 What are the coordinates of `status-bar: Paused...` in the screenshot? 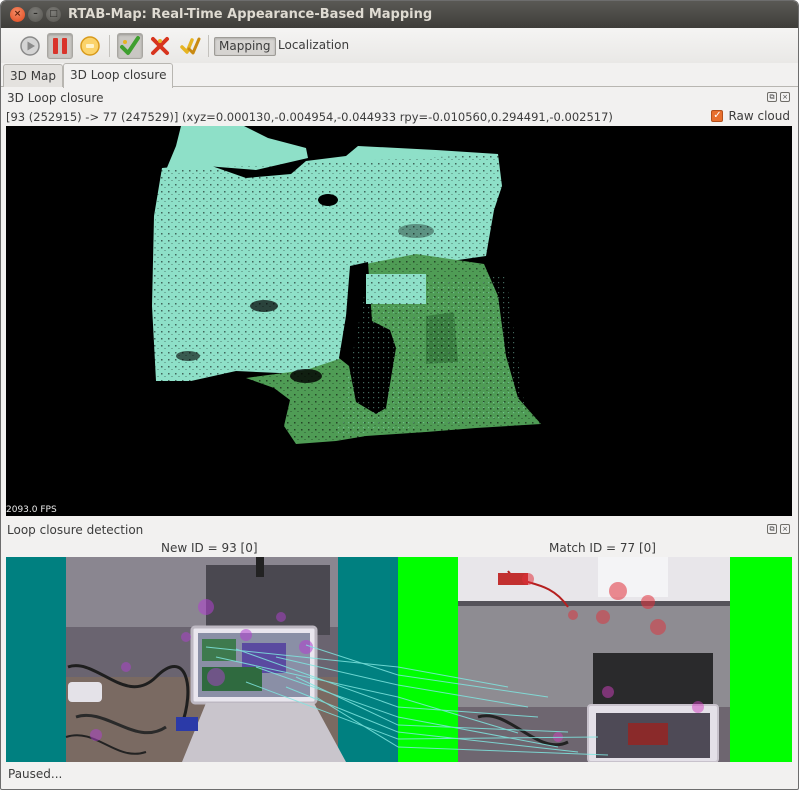 It's located at (35, 774).